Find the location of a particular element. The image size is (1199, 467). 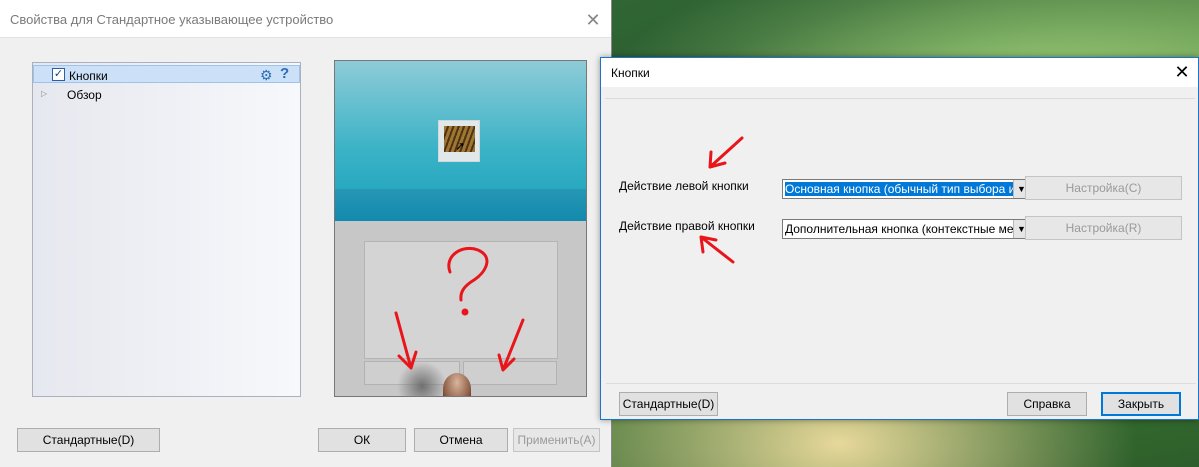

help-icon: ? is located at coordinates (284, 73).